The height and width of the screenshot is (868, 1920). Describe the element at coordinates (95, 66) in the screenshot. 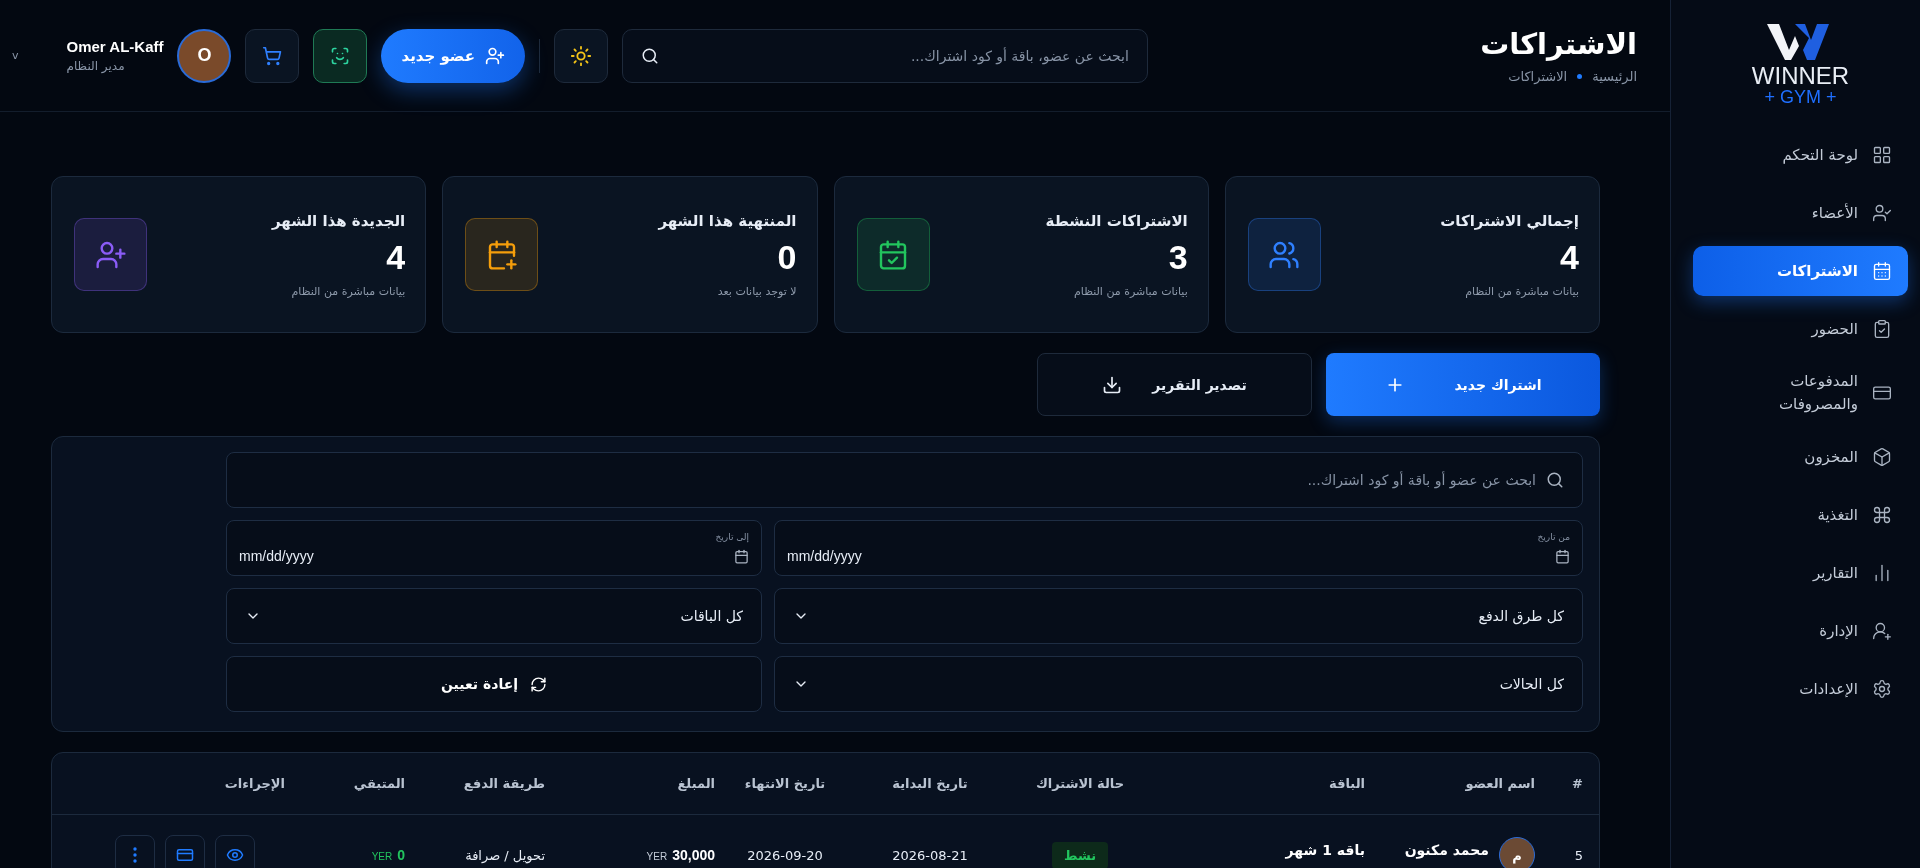

I see `user-role: مدير النظام` at that location.